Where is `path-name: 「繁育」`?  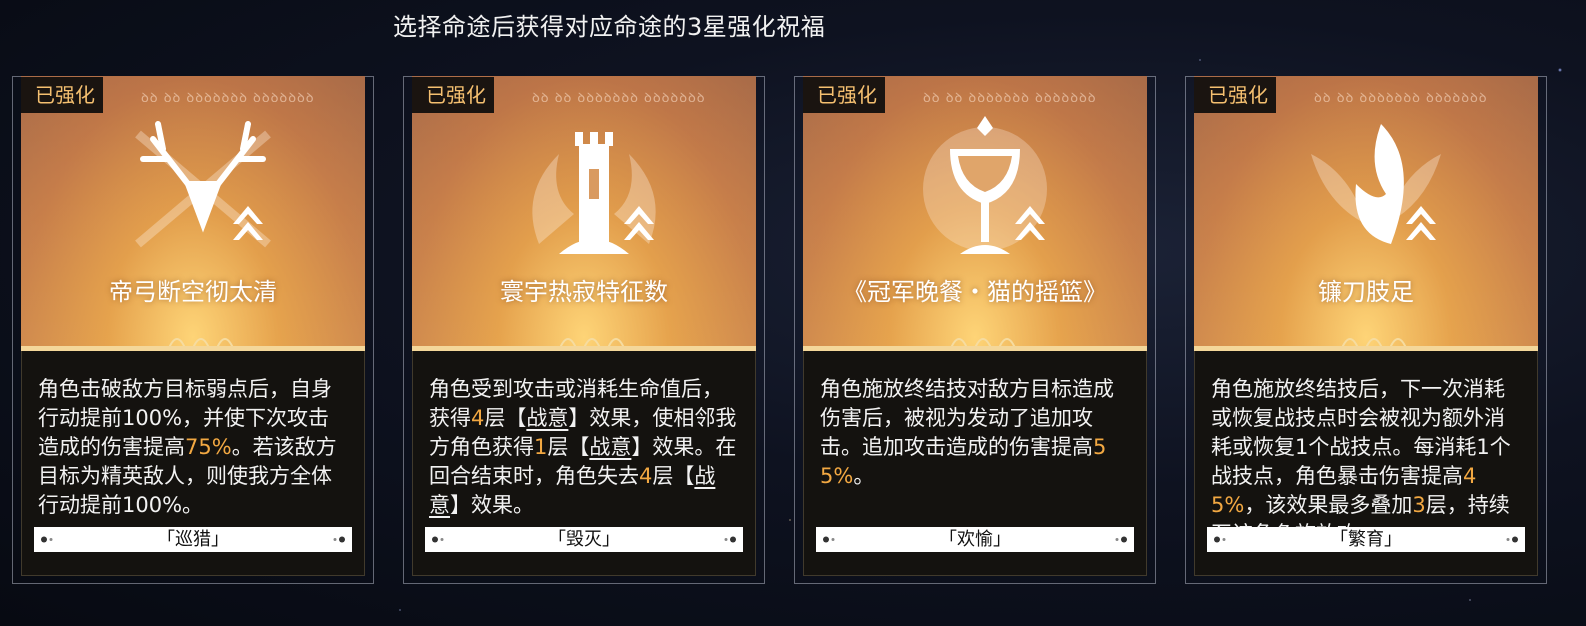
path-name: 「繁育」 is located at coordinates (1366, 539).